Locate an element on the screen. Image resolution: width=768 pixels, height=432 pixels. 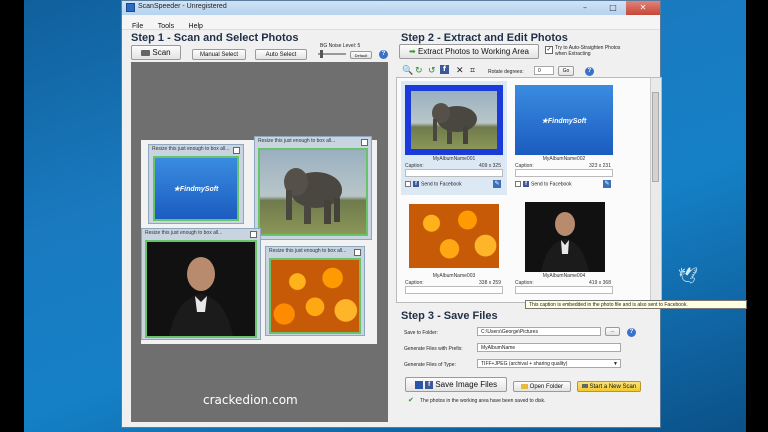
new-scan-label: Start a New Scan is located at coordinates (613, 387).